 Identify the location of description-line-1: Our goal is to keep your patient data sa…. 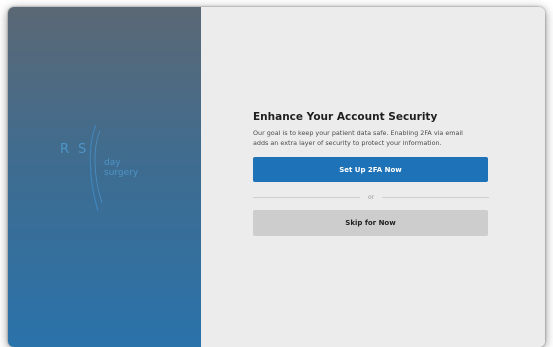
(358, 133).